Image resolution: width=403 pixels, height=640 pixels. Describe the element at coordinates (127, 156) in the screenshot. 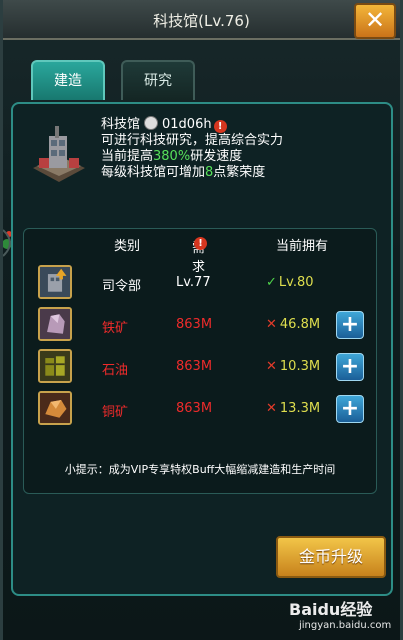

I see `research-speed-prefix: 当前提高` at that location.